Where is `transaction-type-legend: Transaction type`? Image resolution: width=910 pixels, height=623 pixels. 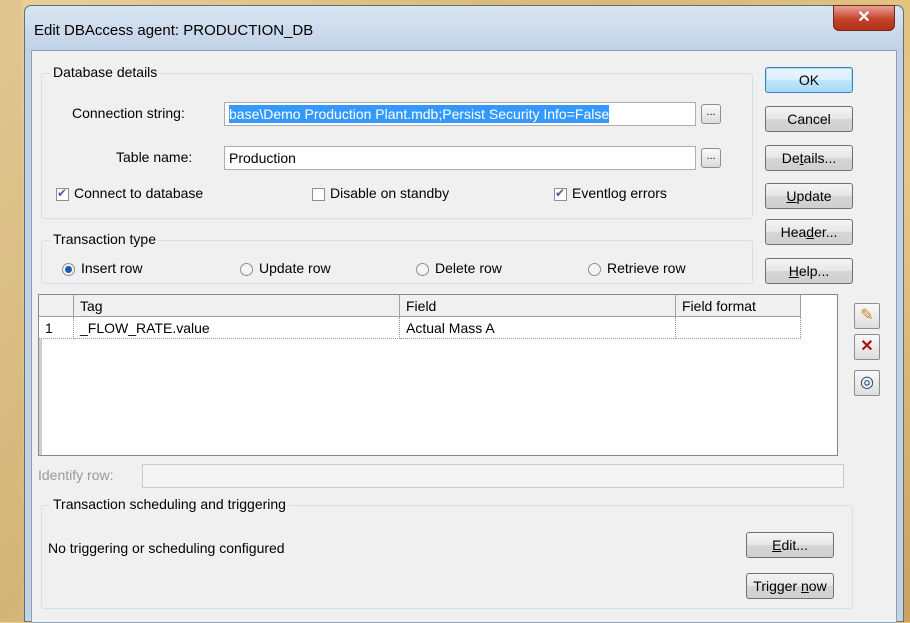
transaction-type-legend: Transaction type is located at coordinates (104, 239).